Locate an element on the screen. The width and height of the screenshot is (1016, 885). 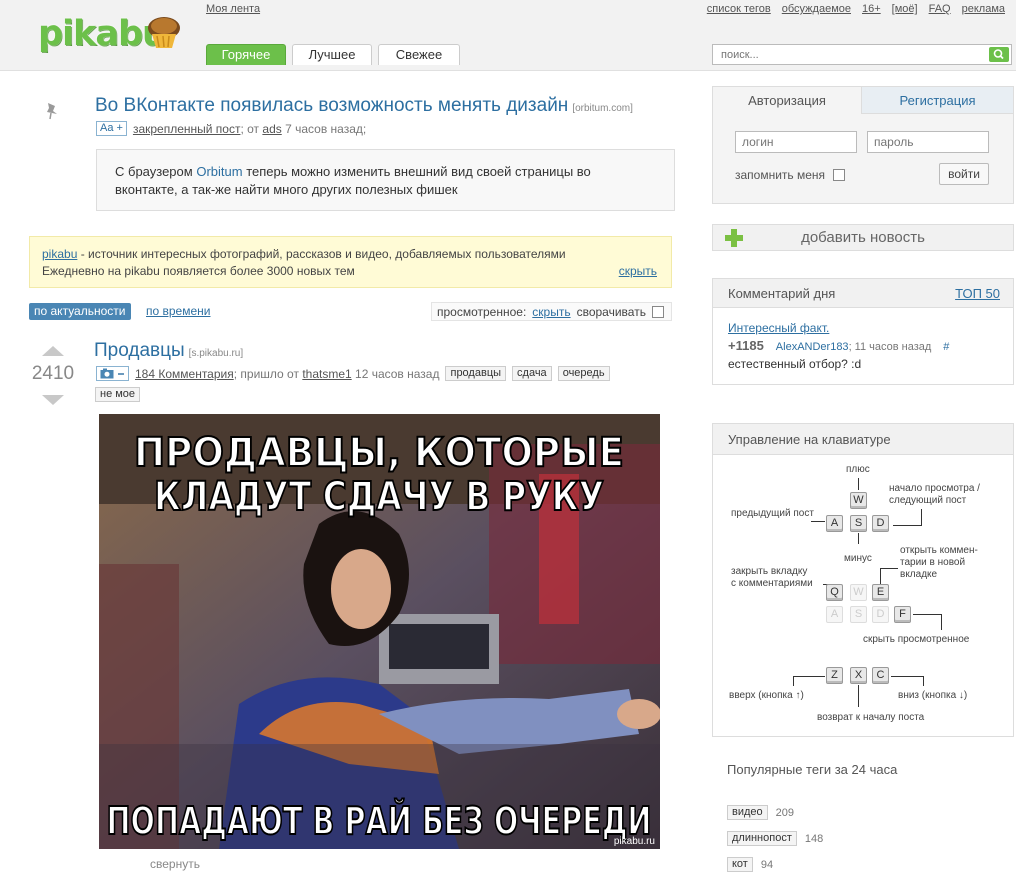
popular-tag-count: 148 is located at coordinates (814, 838).